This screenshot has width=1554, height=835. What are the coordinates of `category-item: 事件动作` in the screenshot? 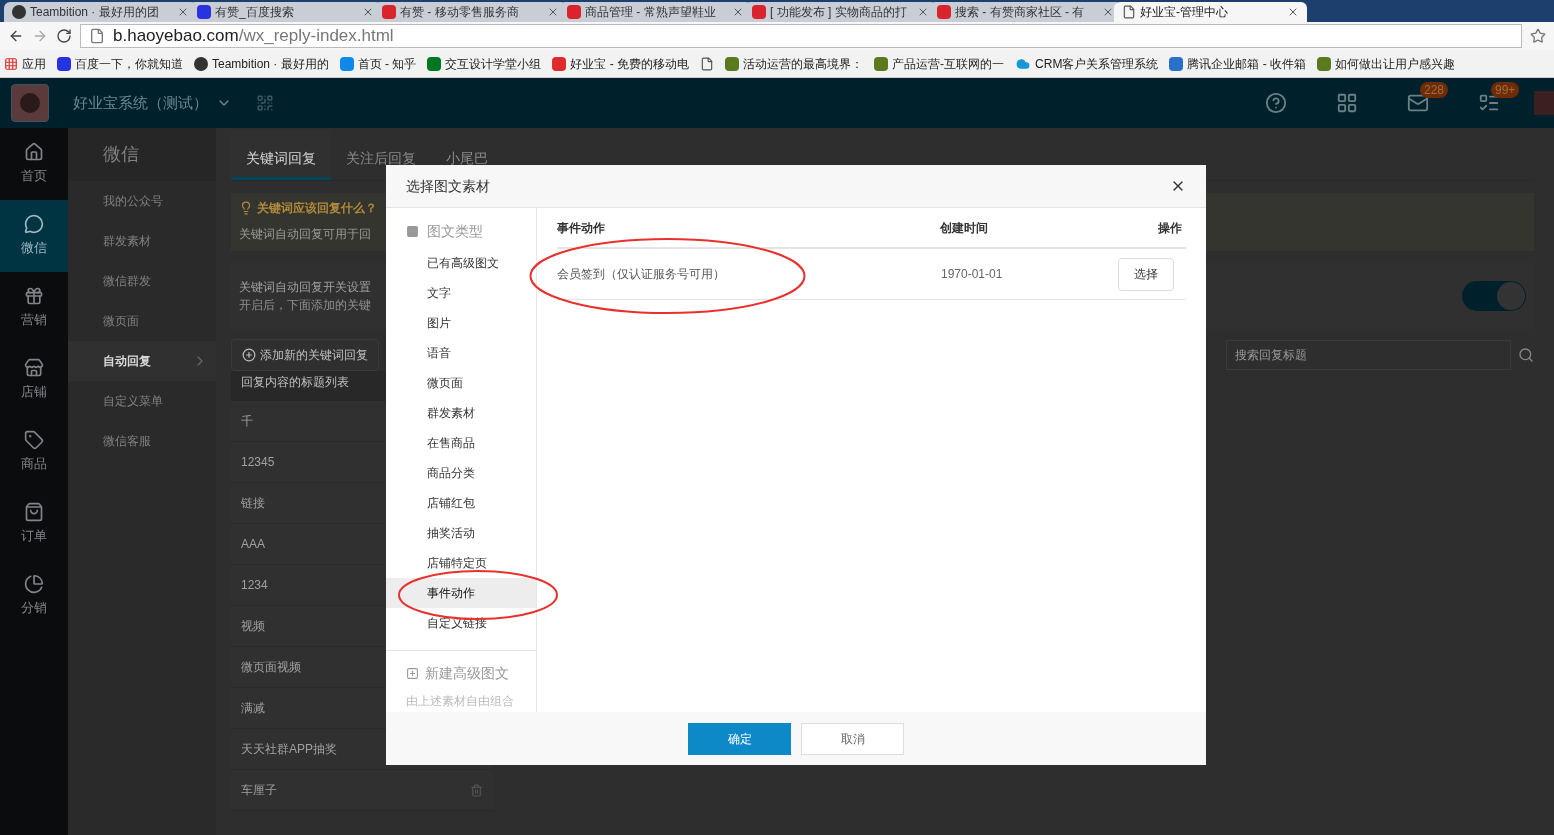 It's located at (461, 593).